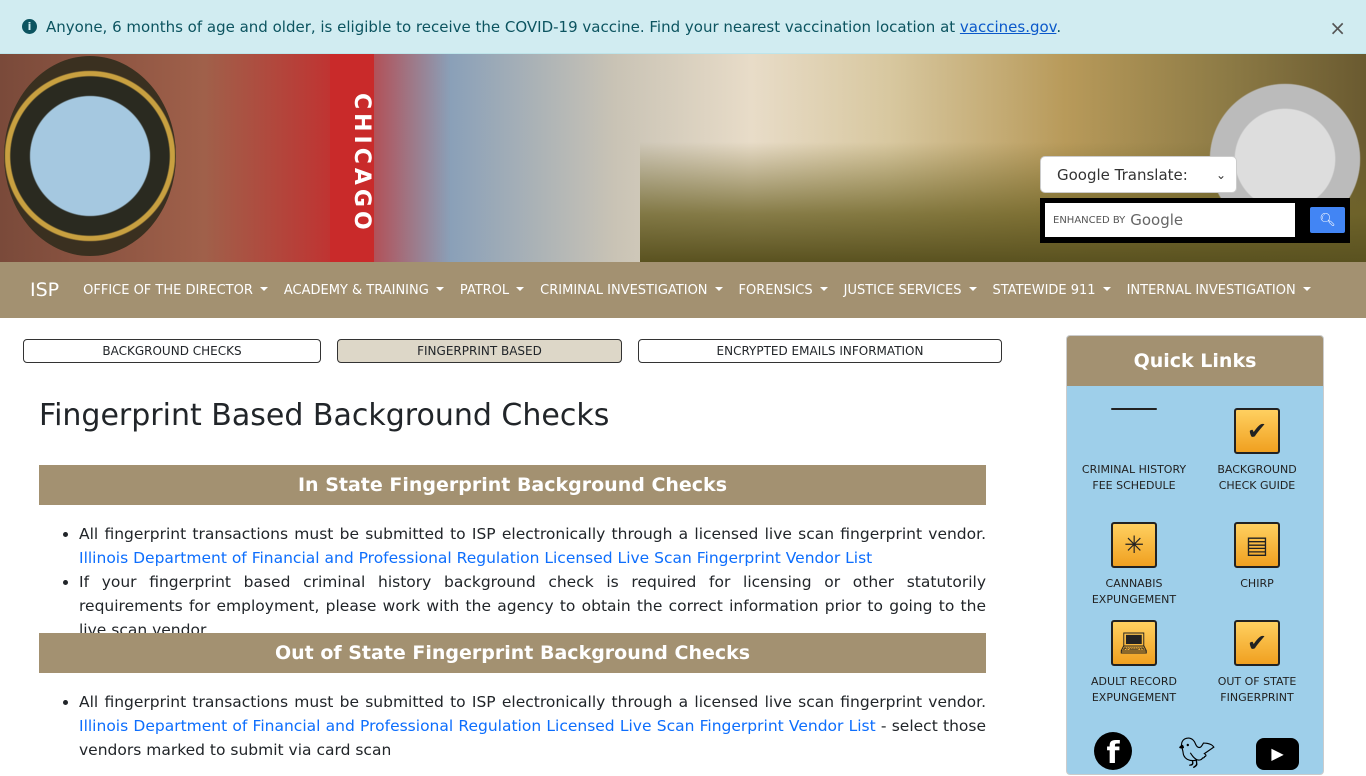  Describe the element at coordinates (172, 351) in the screenshot. I see `tab-background-checks: BACKGROUND CHECKS` at that location.